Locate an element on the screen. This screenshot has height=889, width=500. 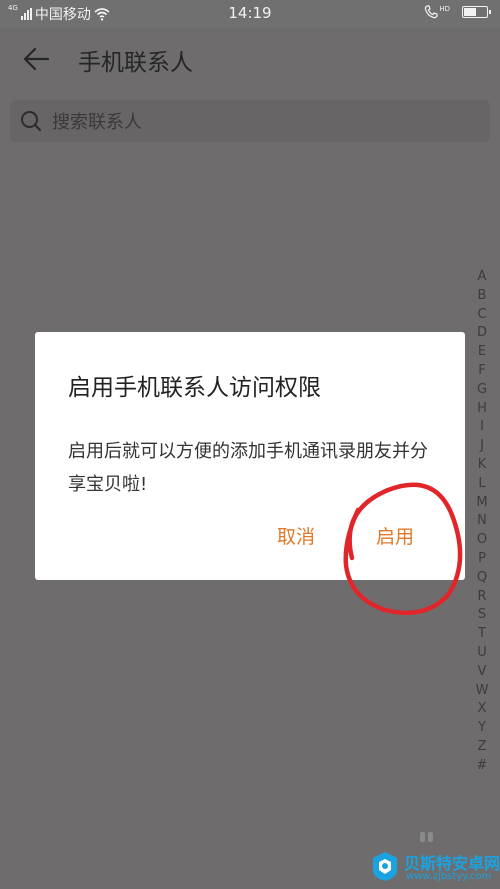
alpha-index-letter: A is located at coordinates (482, 277).